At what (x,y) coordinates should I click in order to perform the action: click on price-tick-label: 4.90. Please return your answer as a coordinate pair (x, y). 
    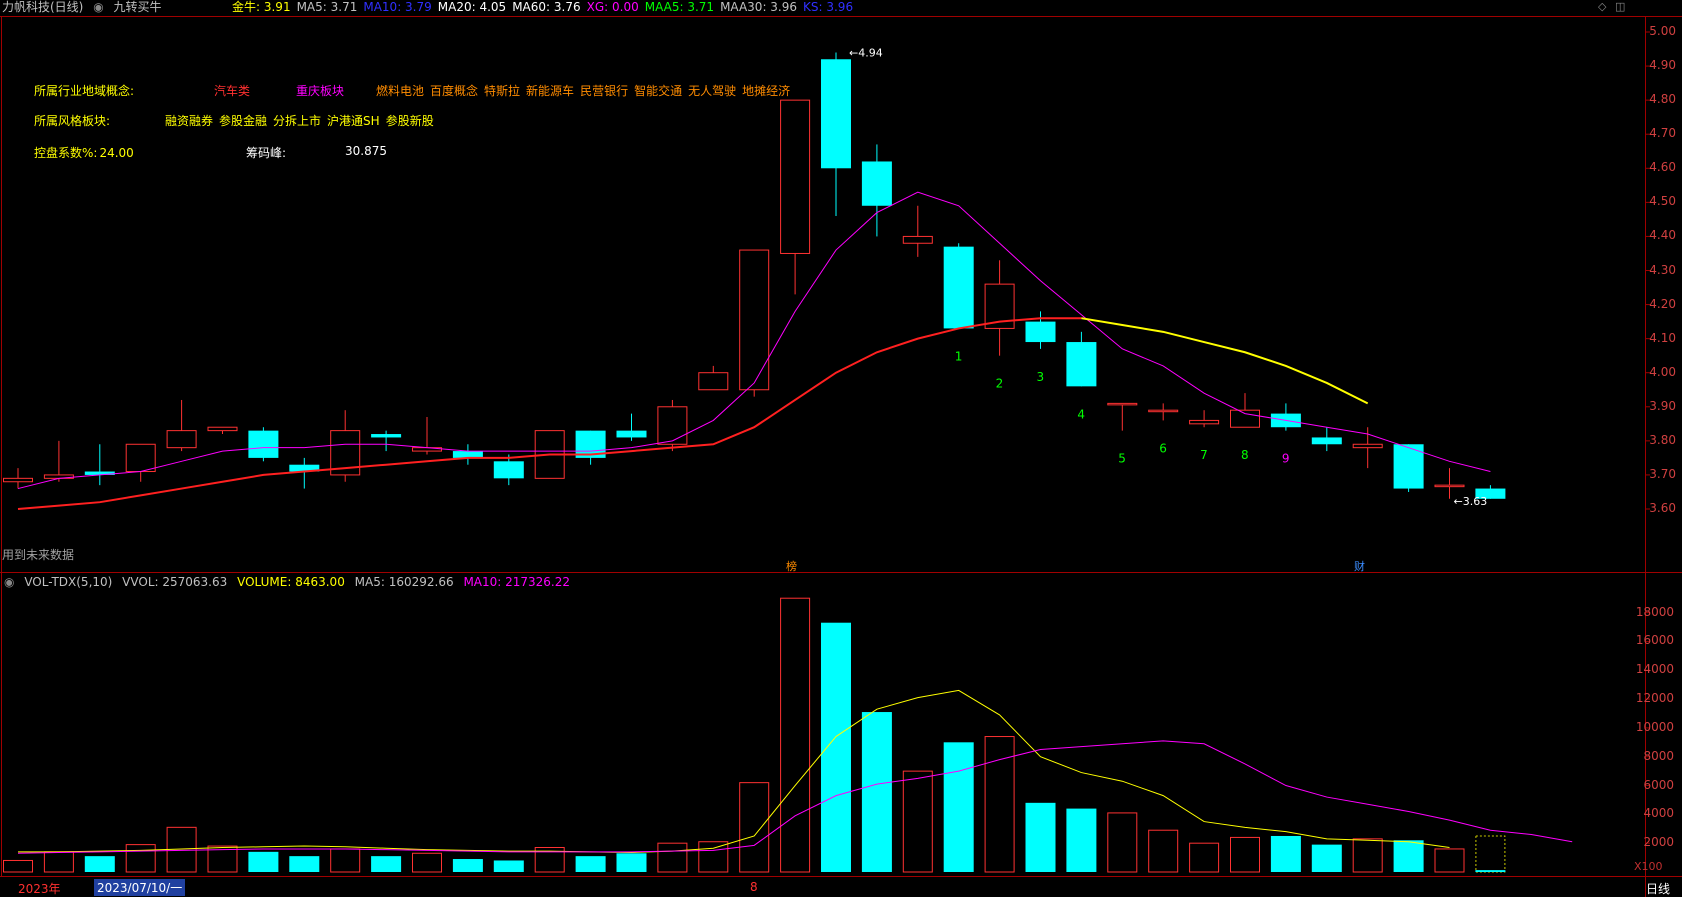
    Looking at the image, I should click on (1662, 65).